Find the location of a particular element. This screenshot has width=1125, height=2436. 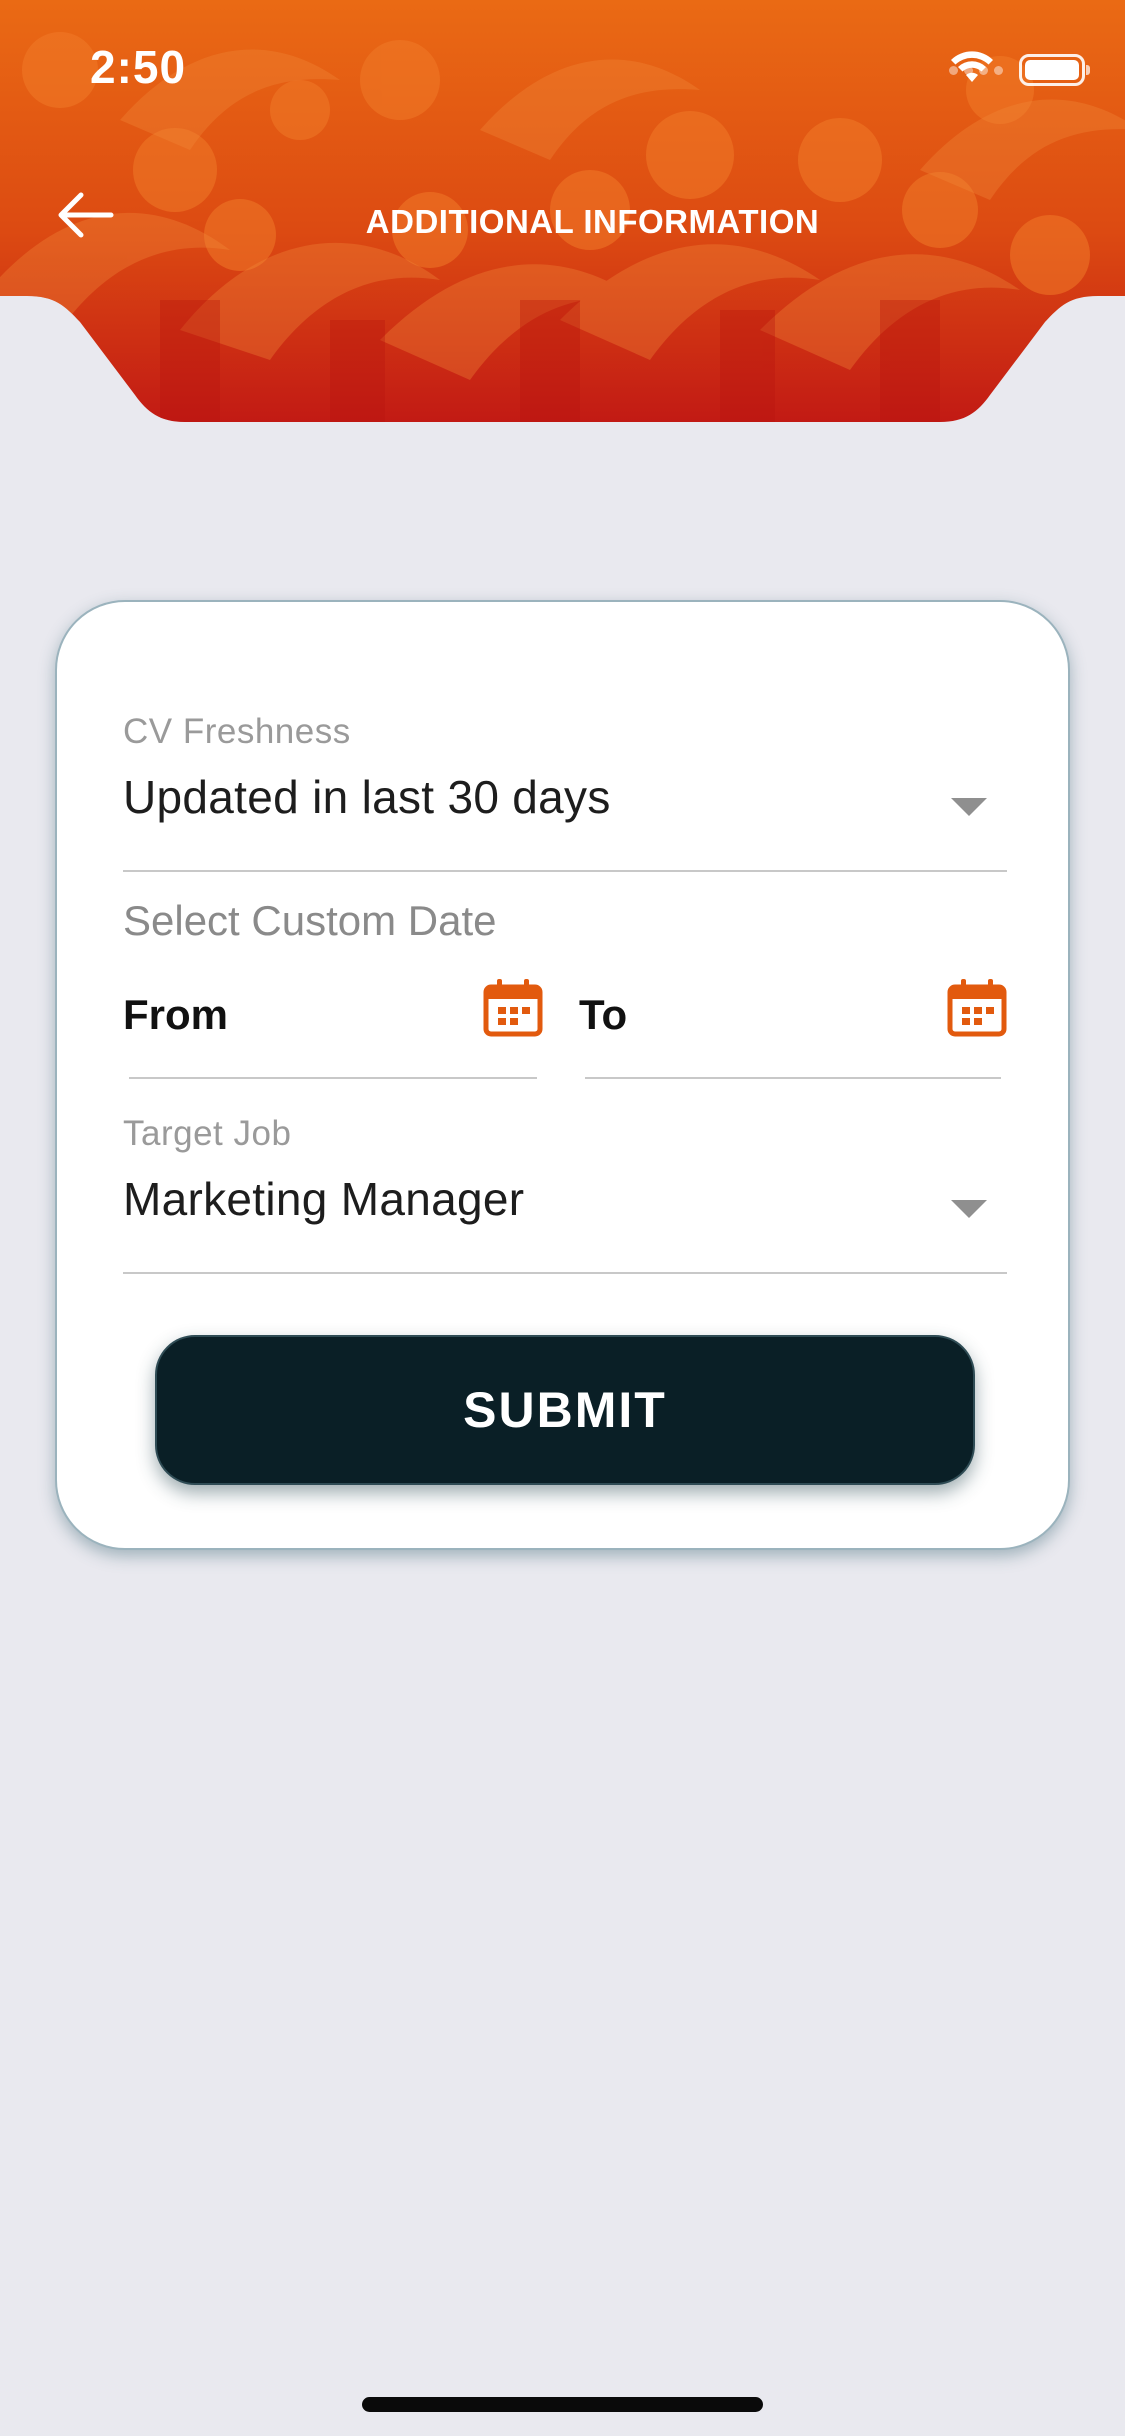

status-icons is located at coordinates (1019, 70).